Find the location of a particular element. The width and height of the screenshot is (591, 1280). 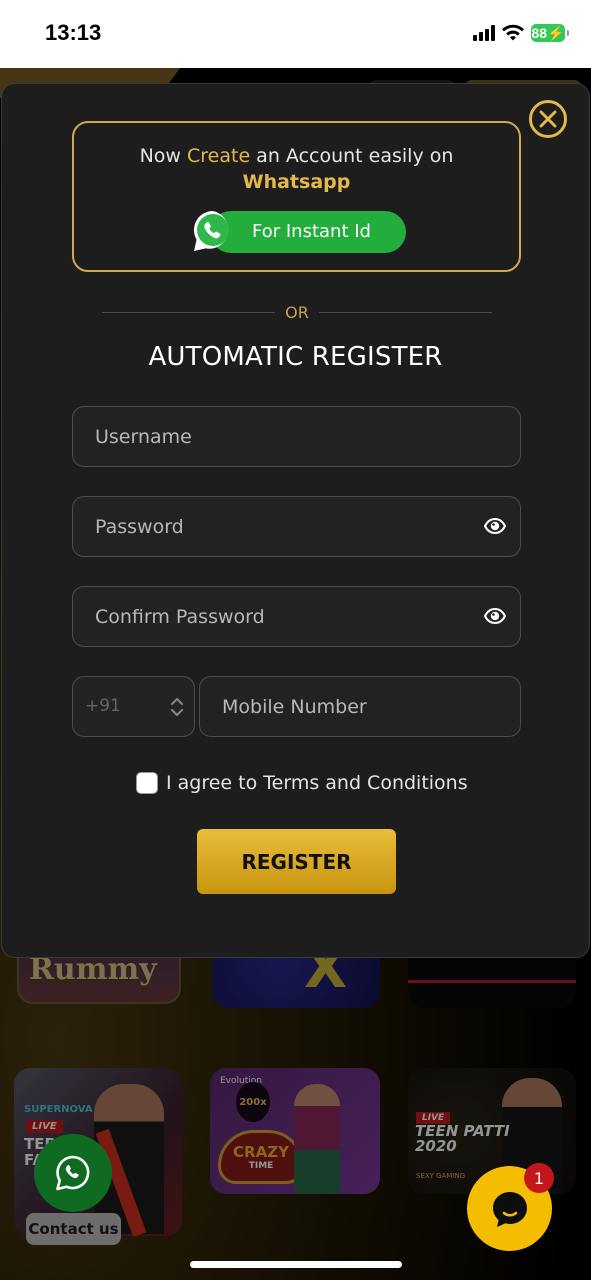

confirm-password-field is located at coordinates (296, 616).